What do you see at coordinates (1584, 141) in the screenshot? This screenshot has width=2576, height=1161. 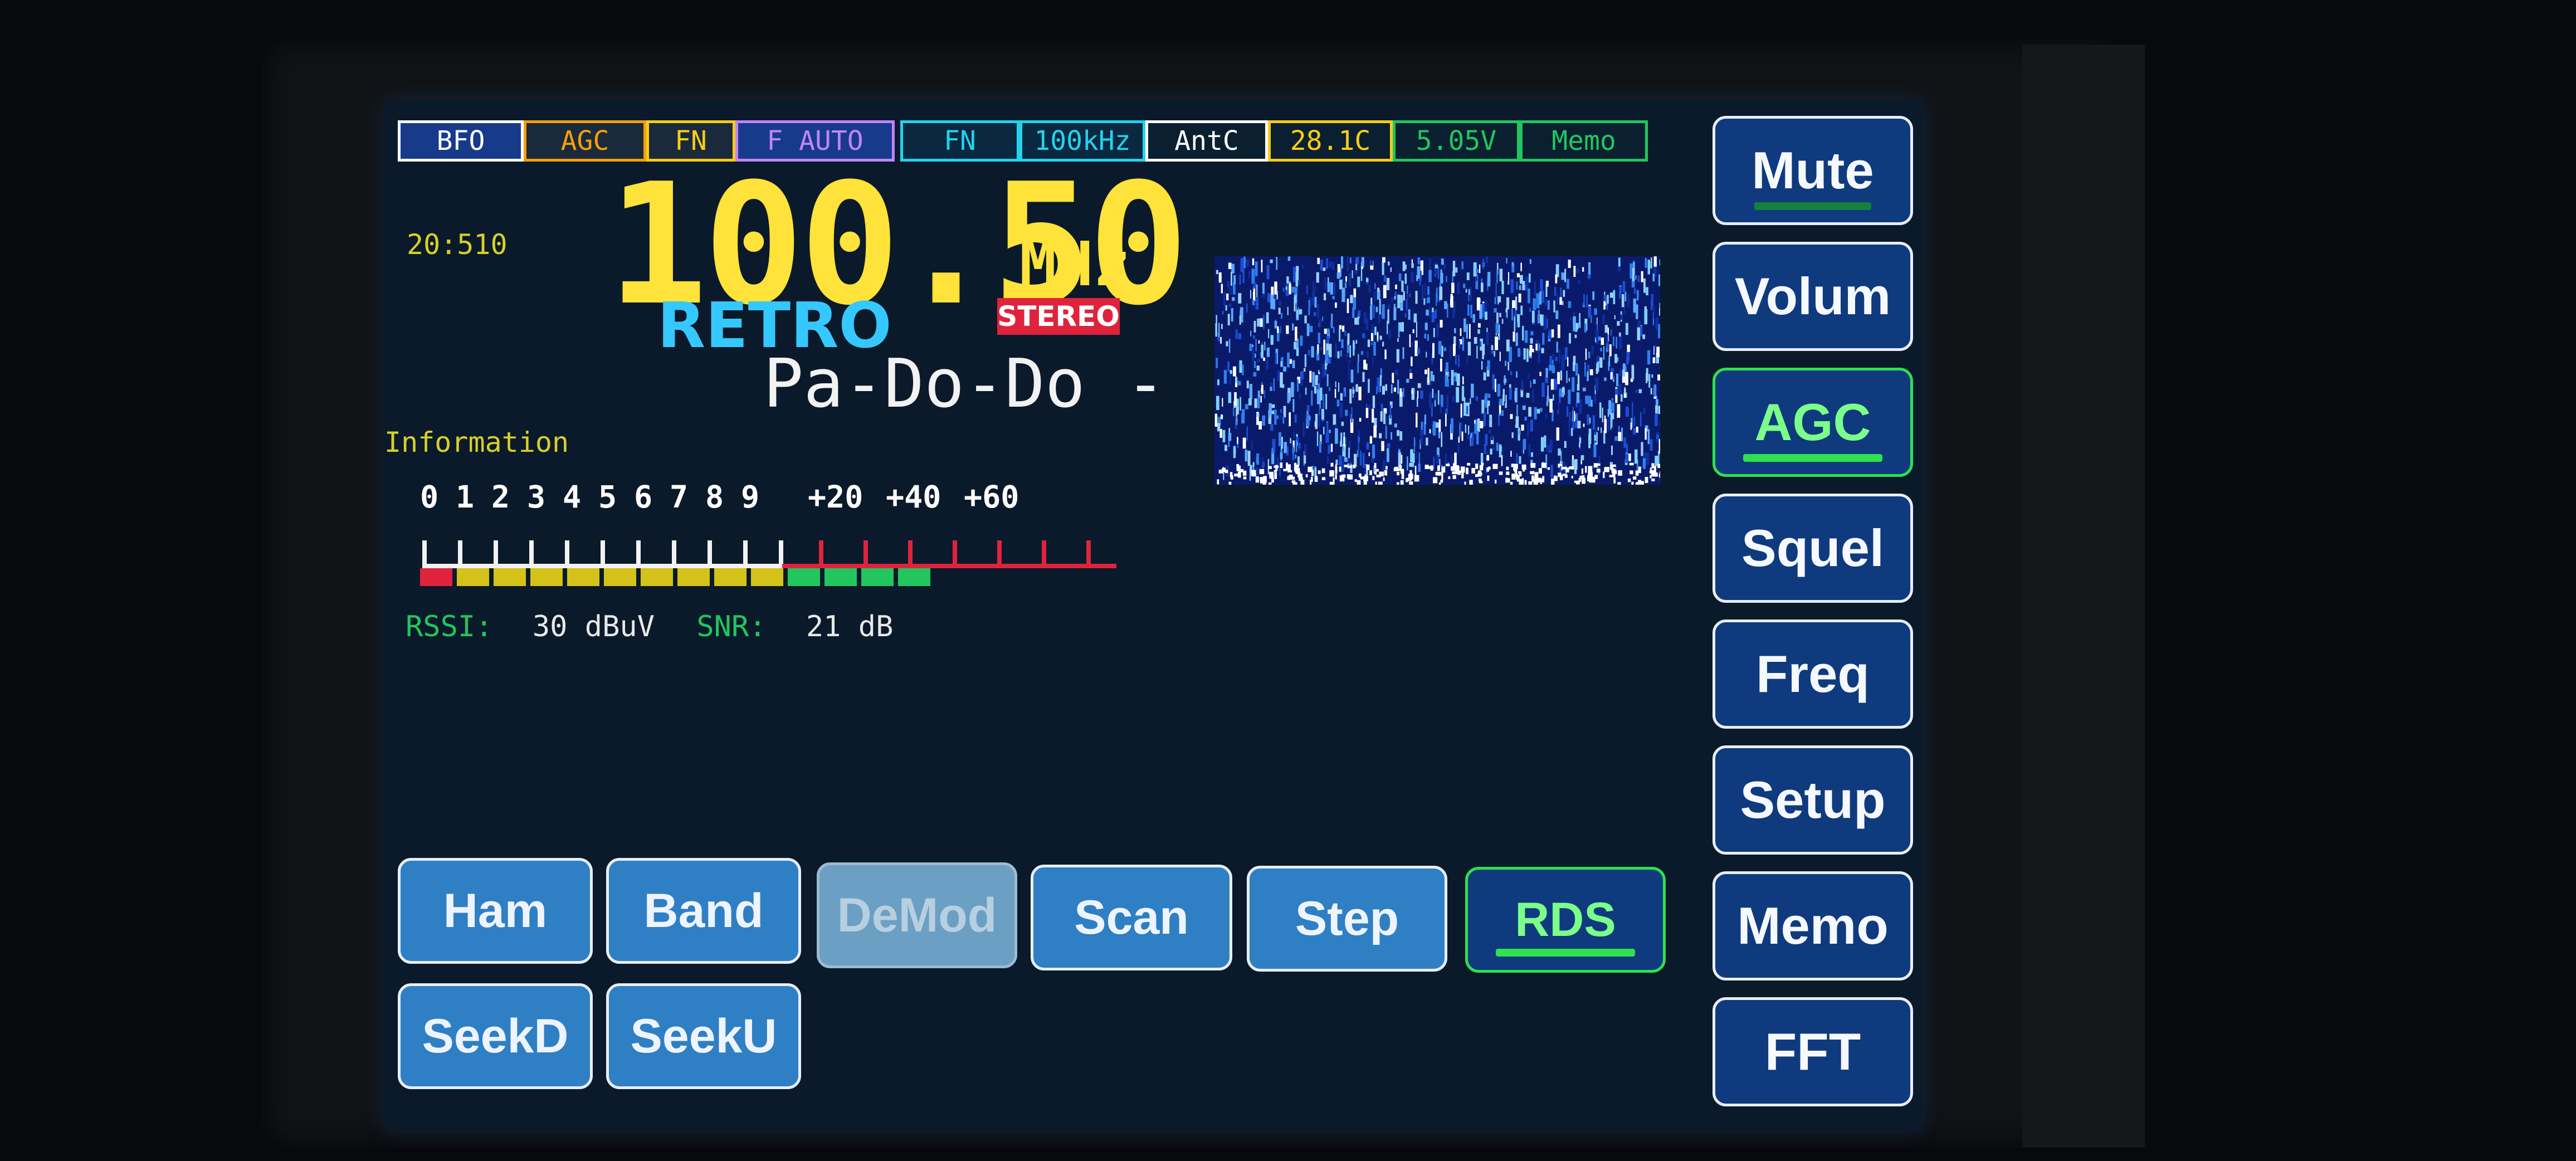 I see `status-memo: Memo` at bounding box center [1584, 141].